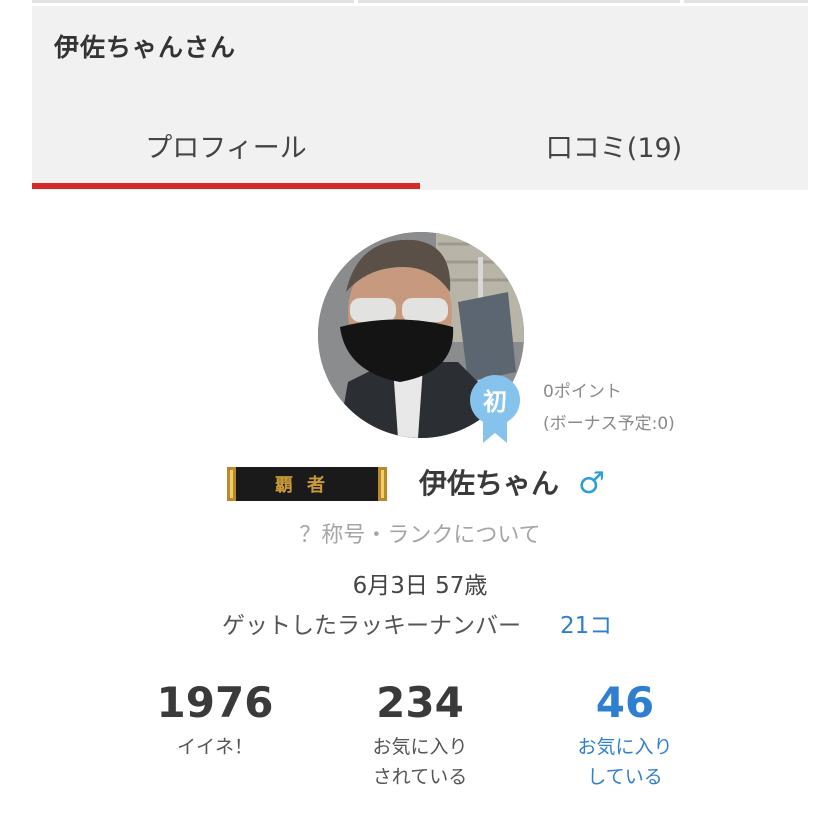 The height and width of the screenshot is (822, 840). I want to click on lucky-number-label: ゲットしたラッキーナンバー, so click(371, 626).